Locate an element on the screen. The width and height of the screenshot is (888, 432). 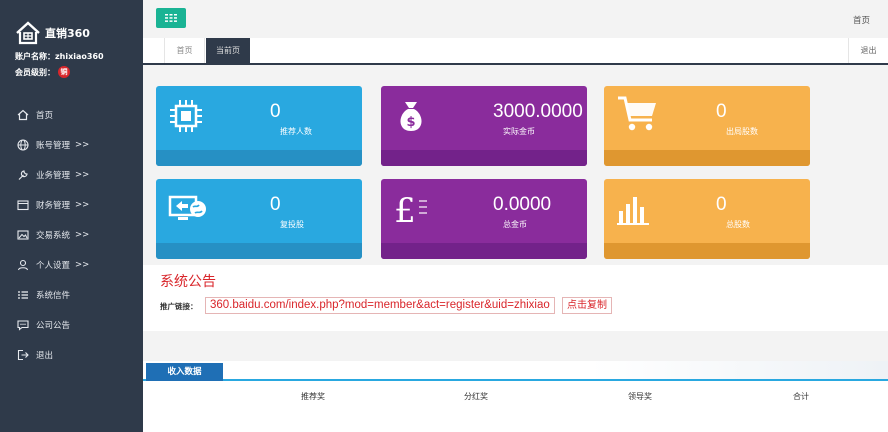
column-header: 领导奖 is located at coordinates (640, 396).